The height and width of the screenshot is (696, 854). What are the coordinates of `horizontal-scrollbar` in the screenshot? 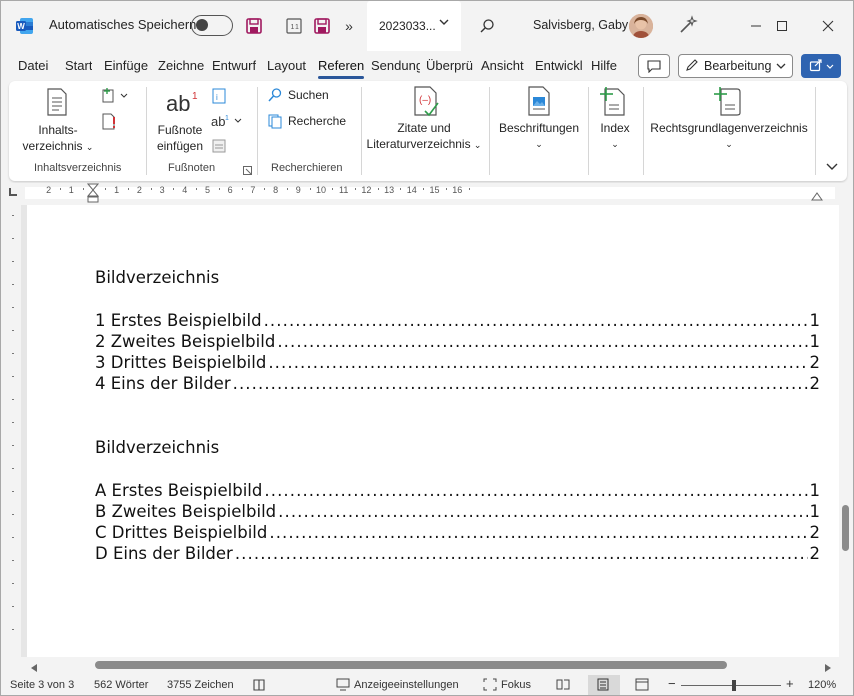 It's located at (430, 665).